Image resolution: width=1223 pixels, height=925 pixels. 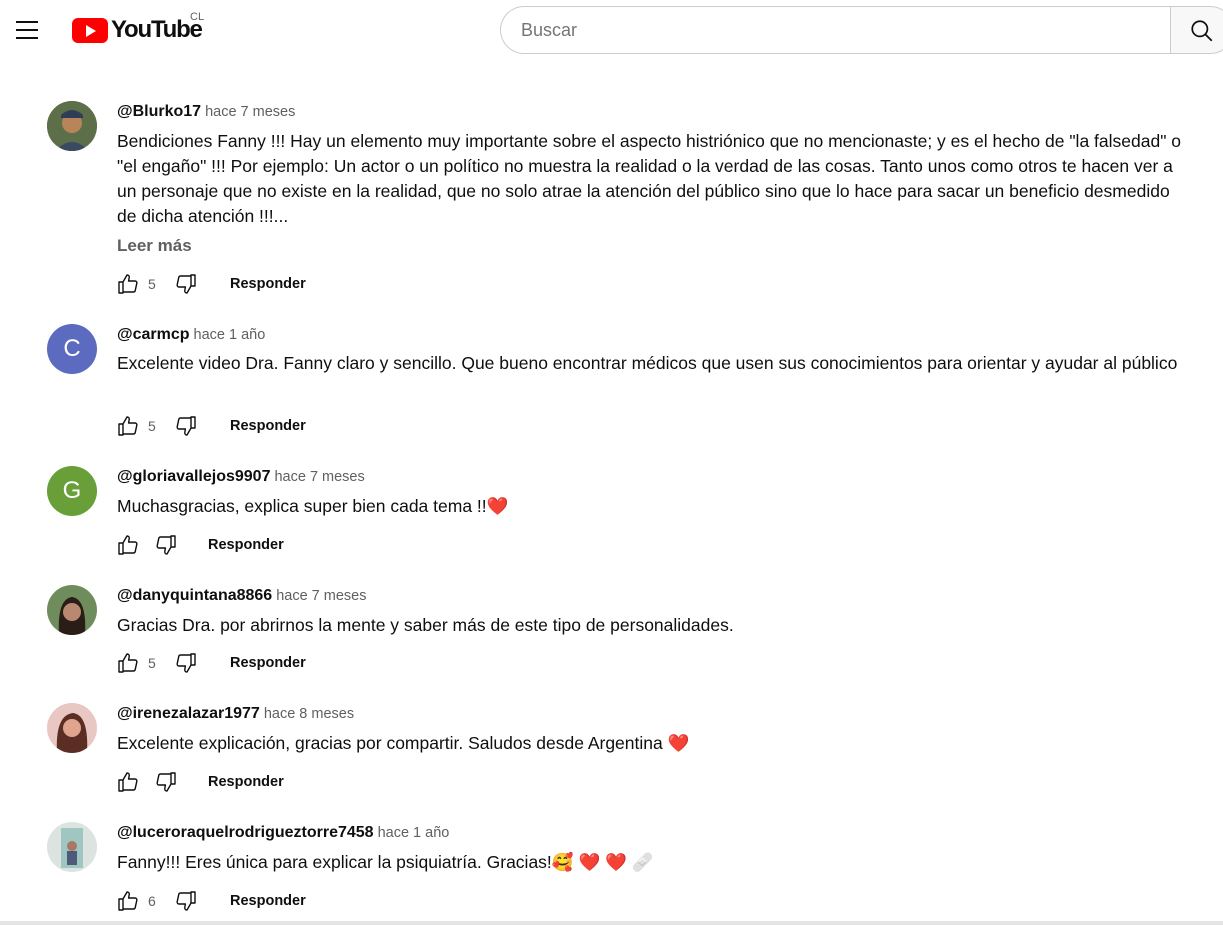 What do you see at coordinates (245, 832) in the screenshot?
I see `comment-author: @luceroraquelrodrigueztorre7458` at bounding box center [245, 832].